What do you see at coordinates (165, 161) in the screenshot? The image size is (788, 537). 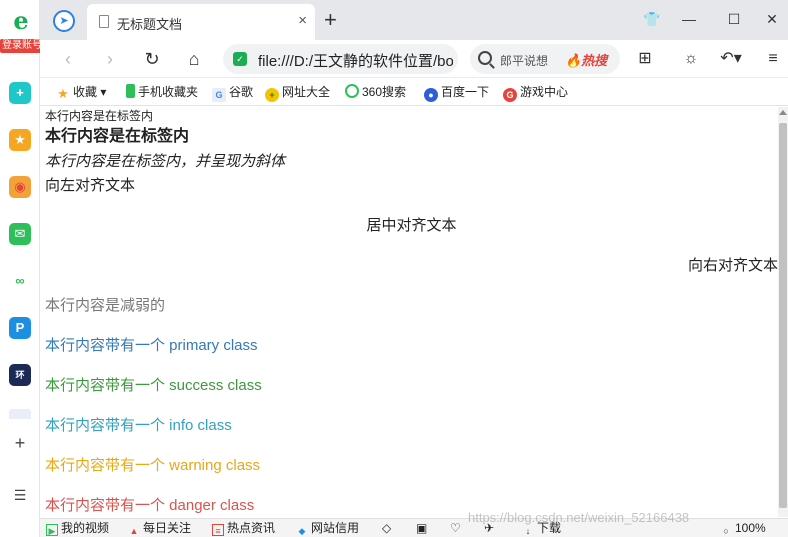 I see `italic-text-line: 本行内容是在标签内，并呈现为斜体` at bounding box center [165, 161].